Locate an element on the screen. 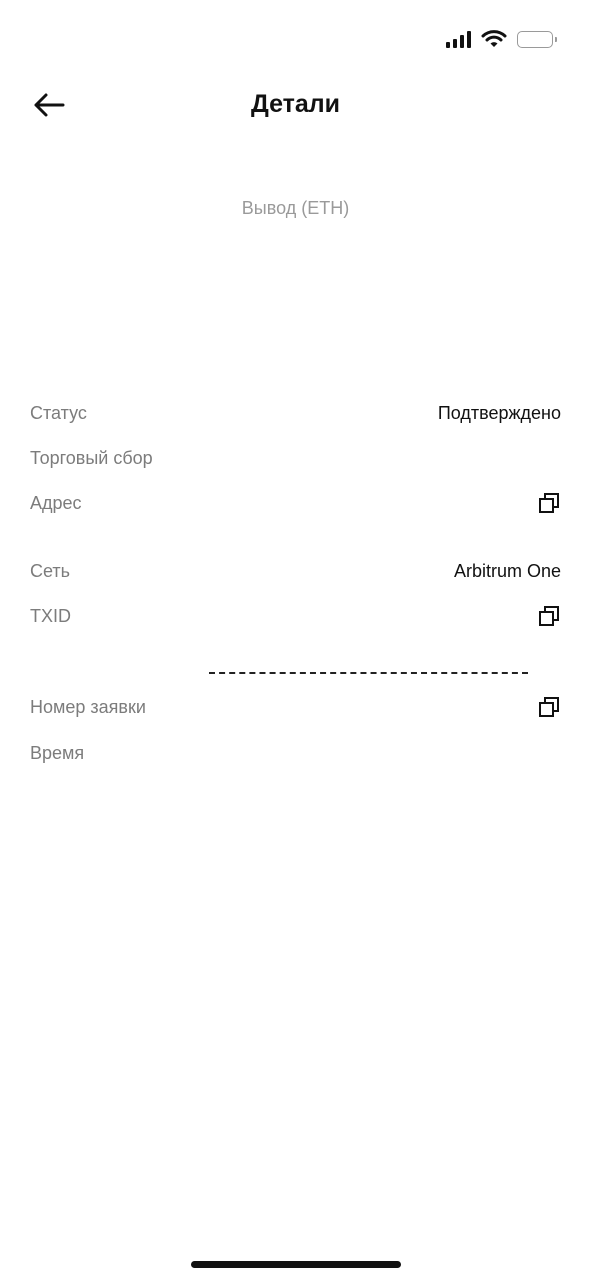 The image size is (591, 1280). txid-row: TXID is located at coordinates (295, 616).